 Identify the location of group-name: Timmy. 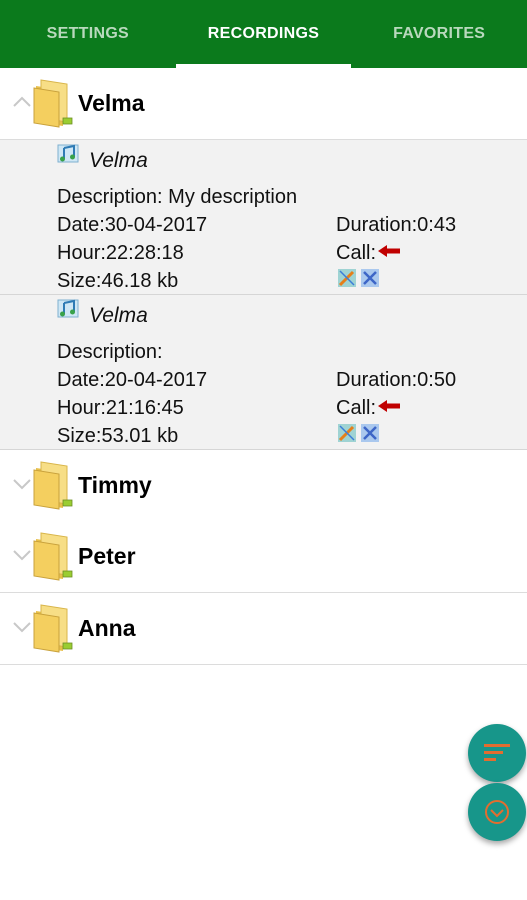
(115, 485).